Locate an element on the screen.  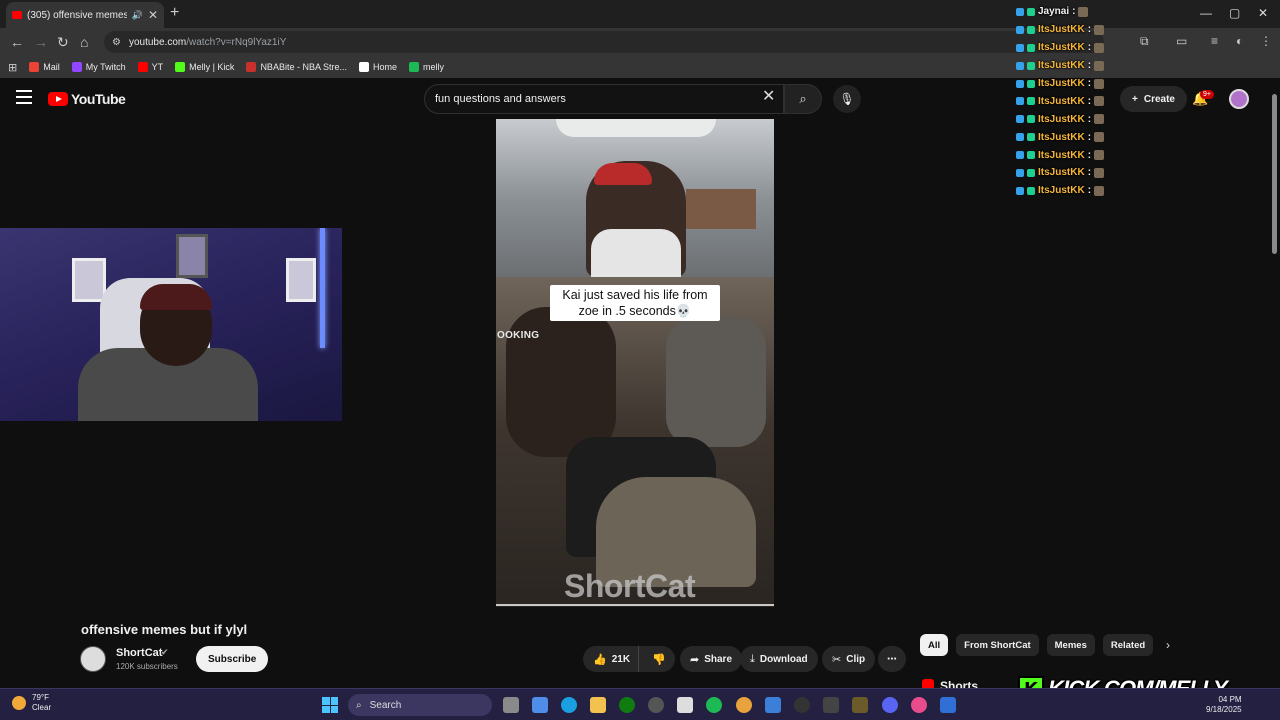
temperature: 79°F is located at coordinates (40, 697).